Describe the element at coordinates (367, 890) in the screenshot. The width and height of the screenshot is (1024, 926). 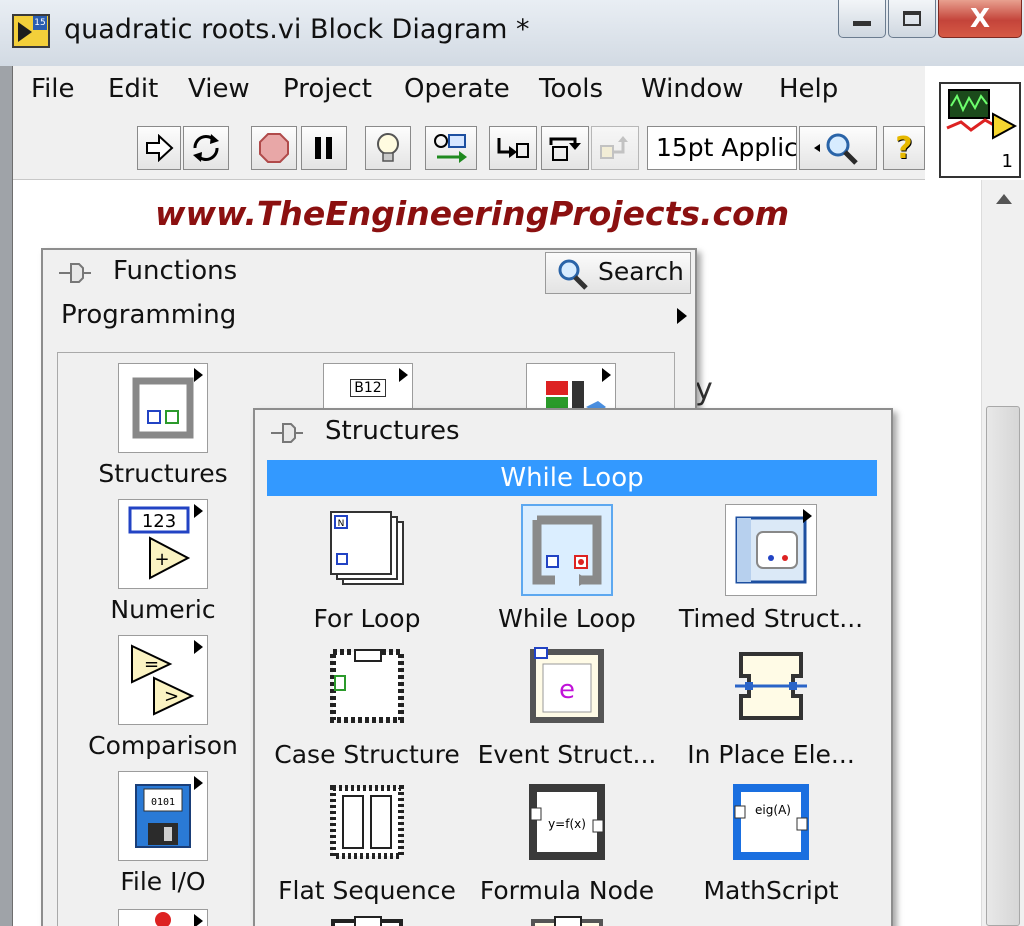
I see `structure-item-label: Flat Sequence` at that location.